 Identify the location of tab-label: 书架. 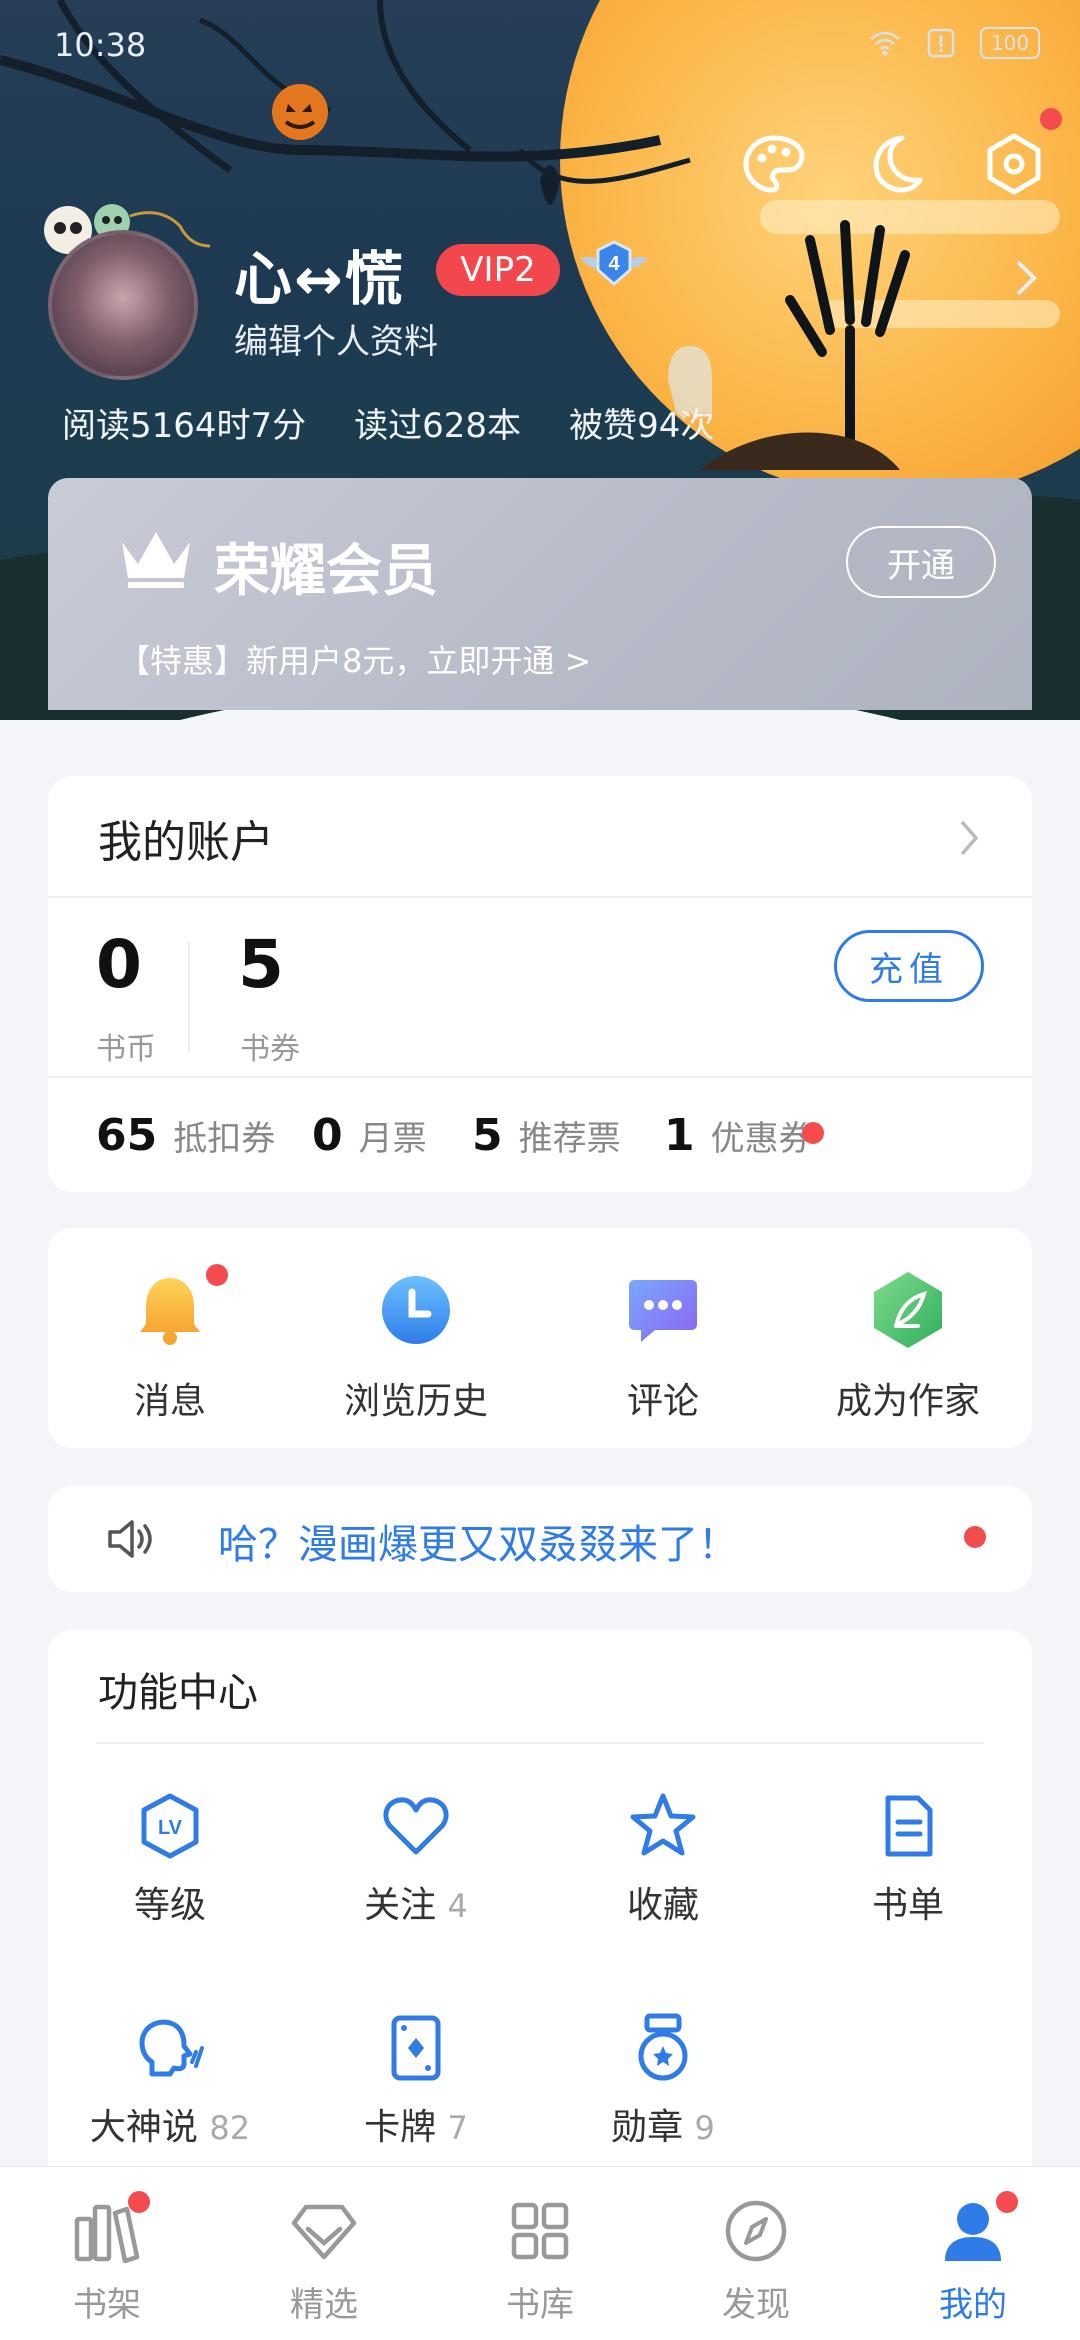
(107, 2305).